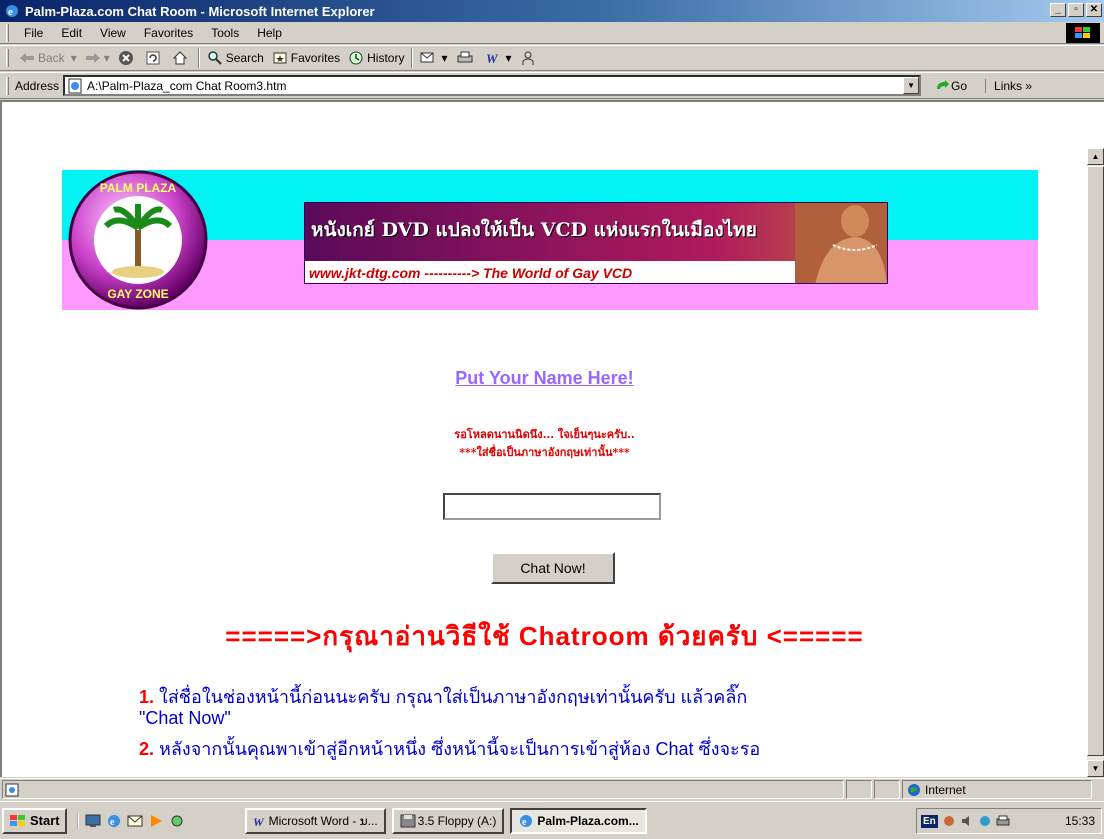  What do you see at coordinates (181, 58) in the screenshot?
I see `home-button` at bounding box center [181, 58].